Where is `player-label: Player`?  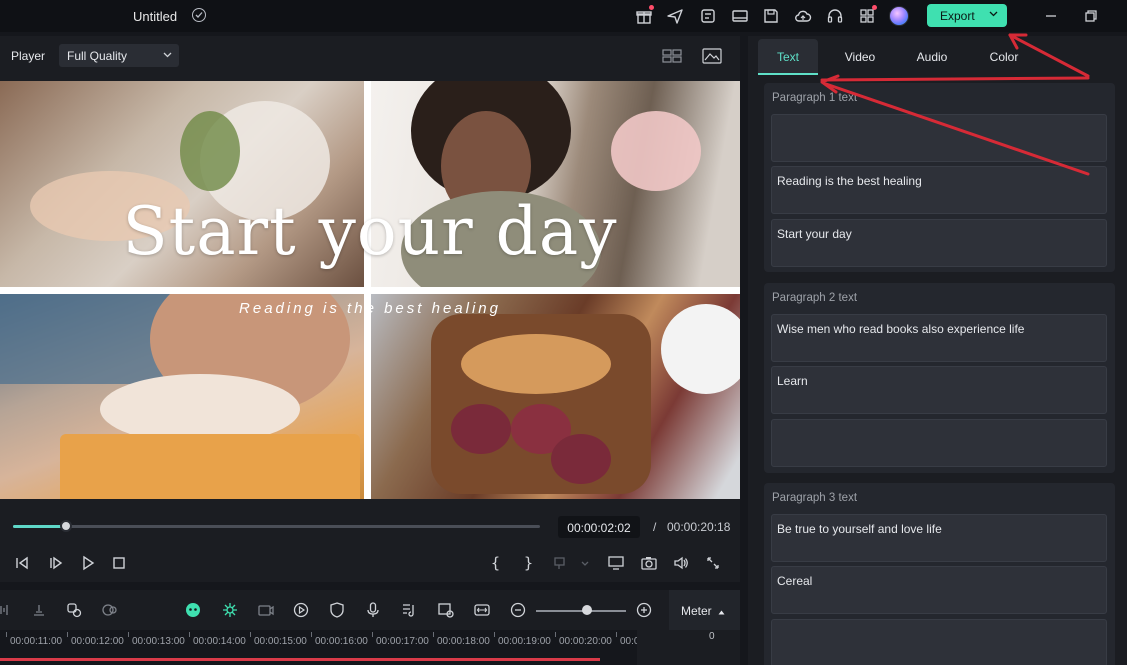 player-label: Player is located at coordinates (28, 56).